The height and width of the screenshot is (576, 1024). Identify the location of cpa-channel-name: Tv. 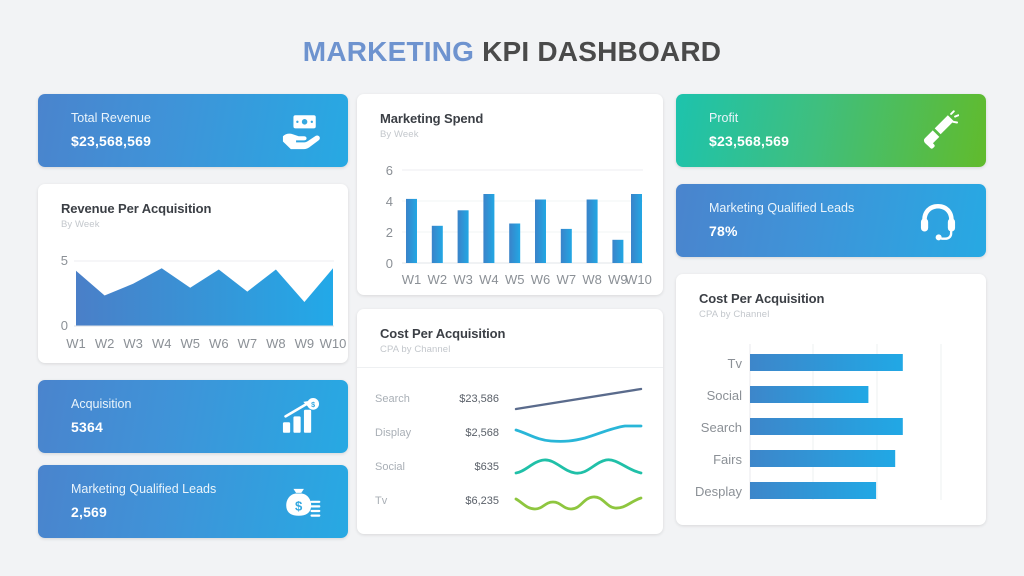
(381, 501).